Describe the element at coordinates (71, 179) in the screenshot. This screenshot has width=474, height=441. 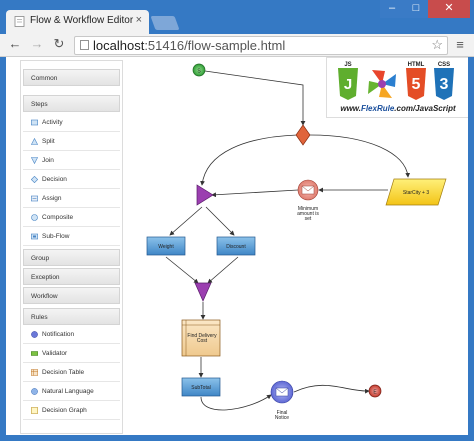
I see `toolbox-item-decision: Decision` at that location.